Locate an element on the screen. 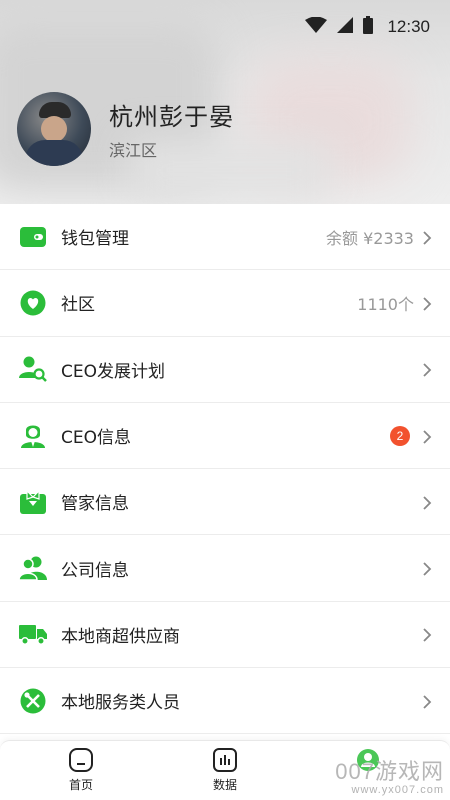 The width and height of the screenshot is (450, 800). tools-icon is located at coordinates (33, 701).